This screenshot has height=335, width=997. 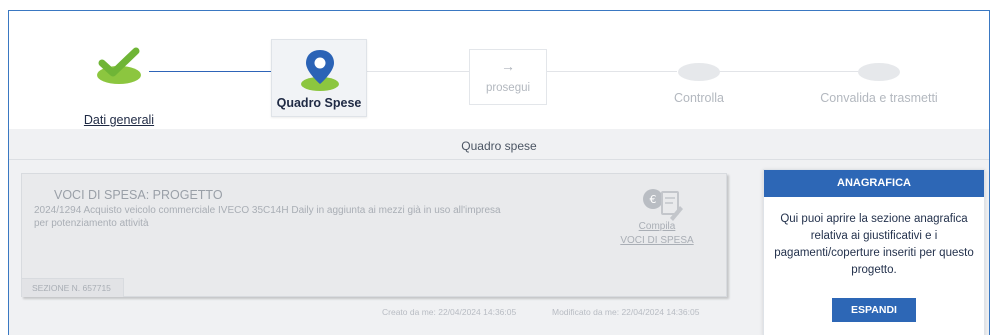 I want to click on step-convalida: Convalida e trasmetti, so click(x=879, y=88).